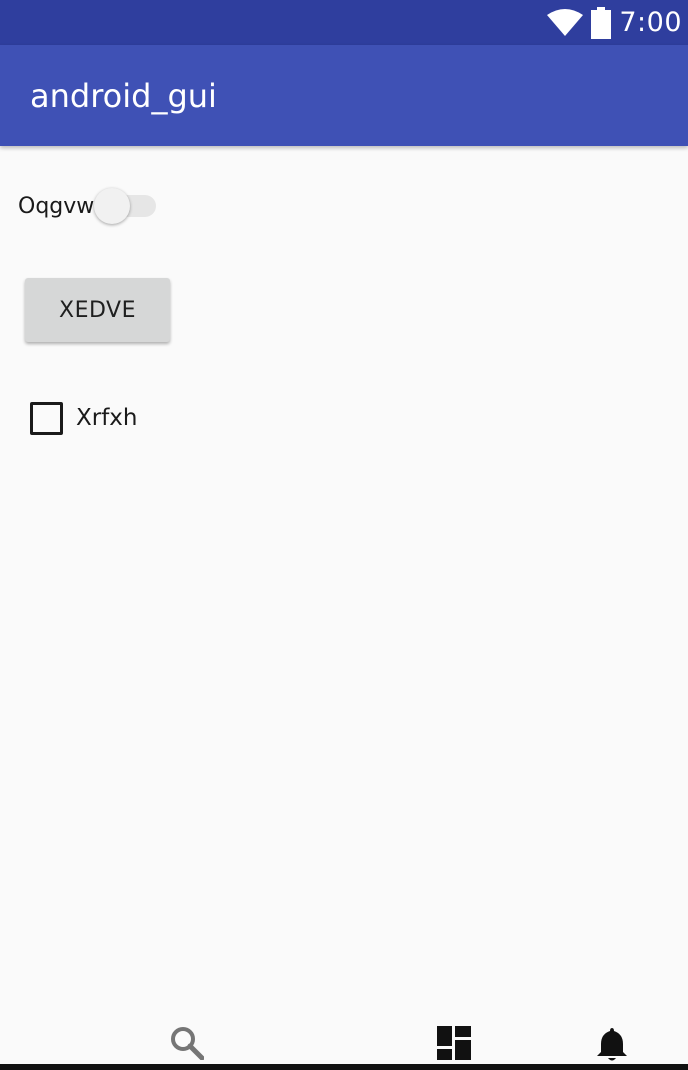 The image size is (688, 1070). What do you see at coordinates (454, 1043) in the screenshot?
I see `dashboard-icon` at bounding box center [454, 1043].